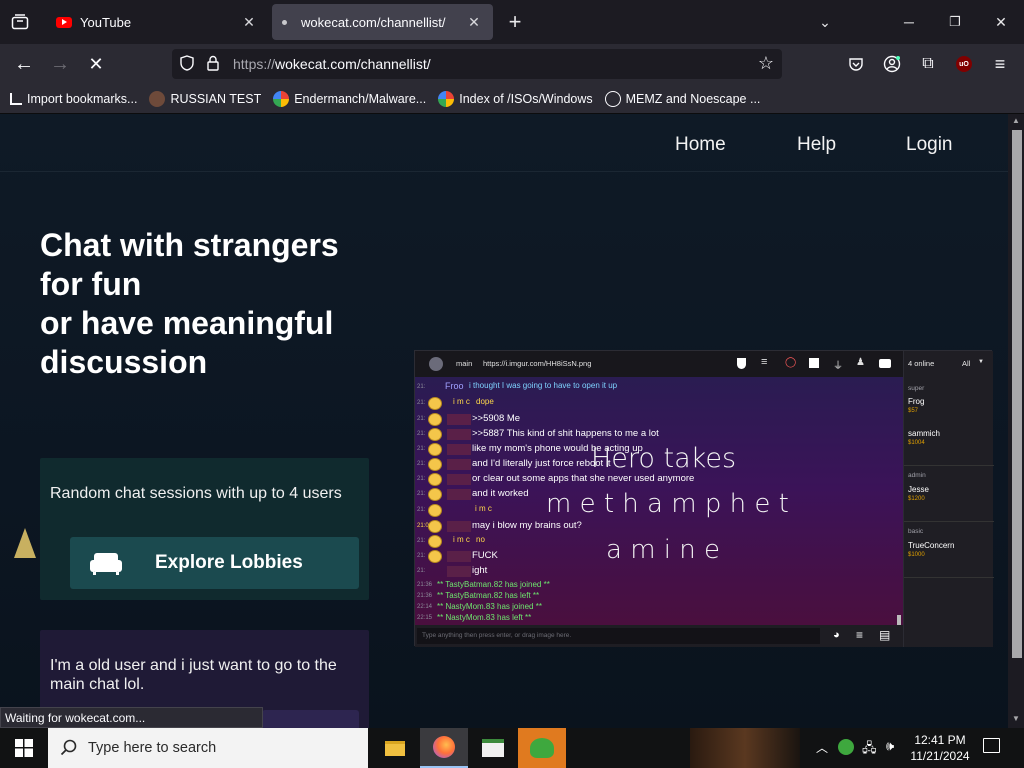 The width and height of the screenshot is (1024, 768). I want to click on bookmark-isos: Index of /ISOs/Windows, so click(515, 98).